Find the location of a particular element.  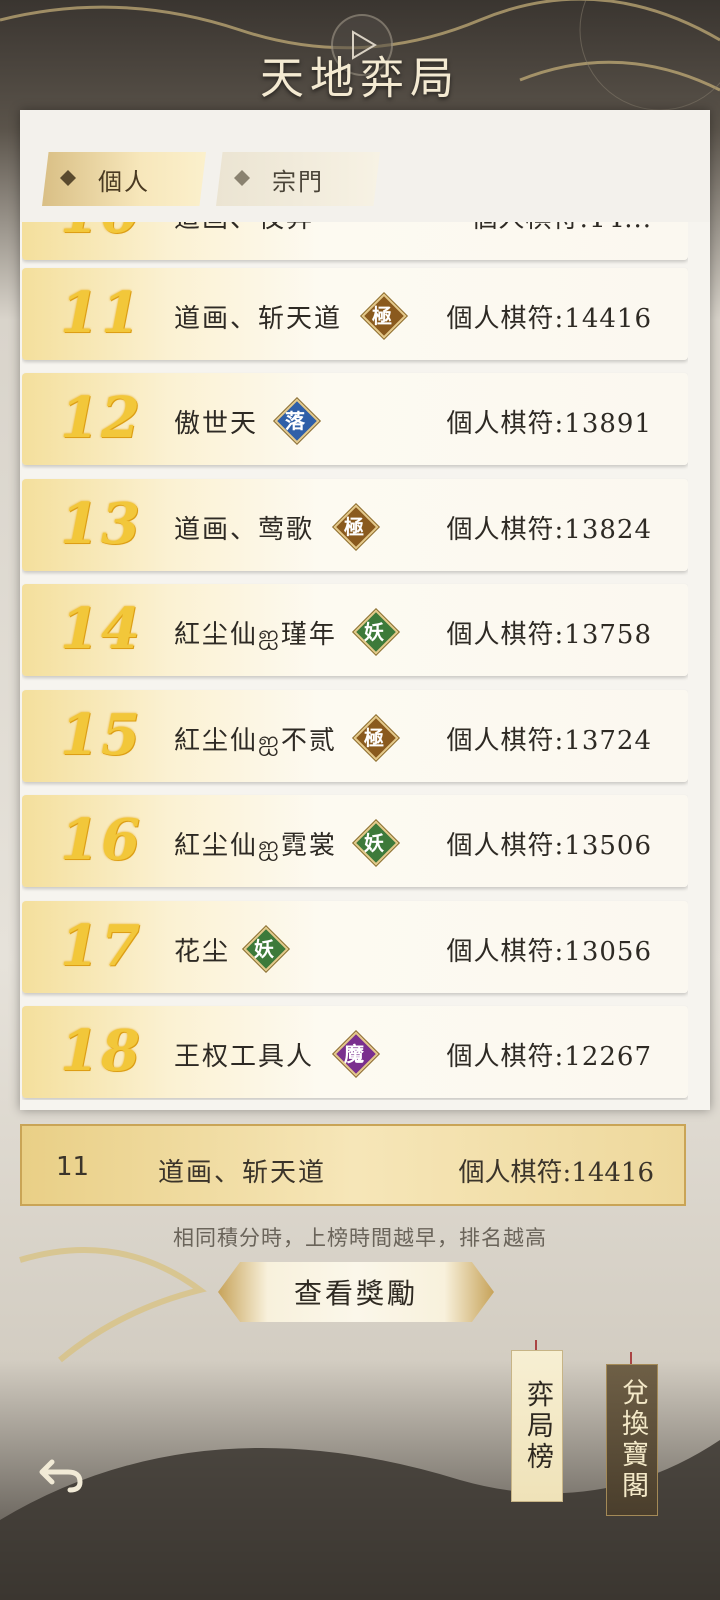

list-item: 14 紅尘仙ஐ瑾年 妖 個人棋符:13758 is located at coordinates (355, 630).